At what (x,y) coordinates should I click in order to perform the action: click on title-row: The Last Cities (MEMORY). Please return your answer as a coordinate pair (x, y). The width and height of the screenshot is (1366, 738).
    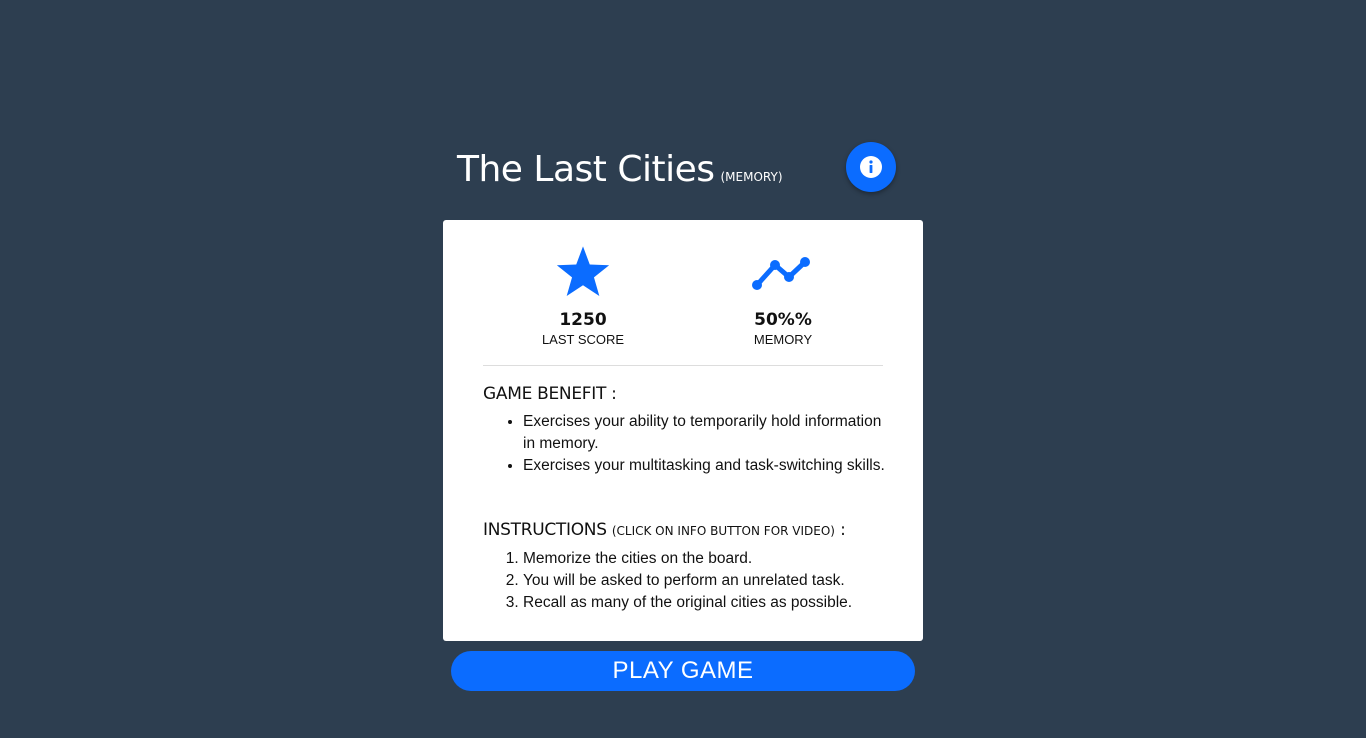
    Looking at the image, I should click on (677, 168).